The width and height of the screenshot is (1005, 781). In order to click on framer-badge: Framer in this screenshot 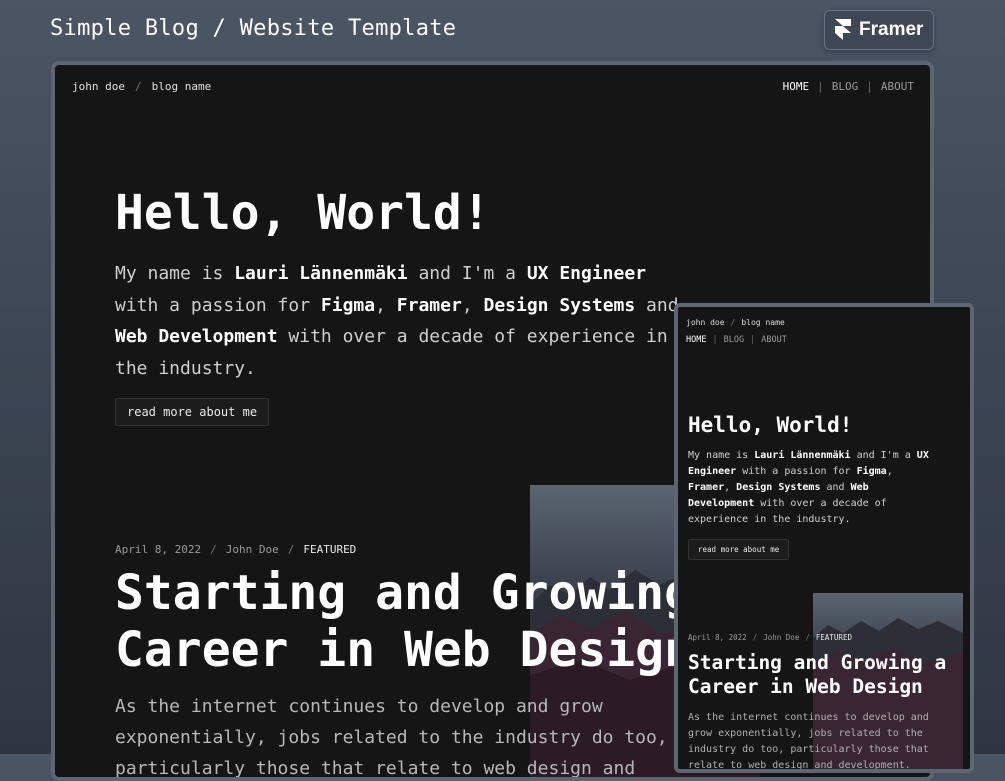, I will do `click(879, 30)`.